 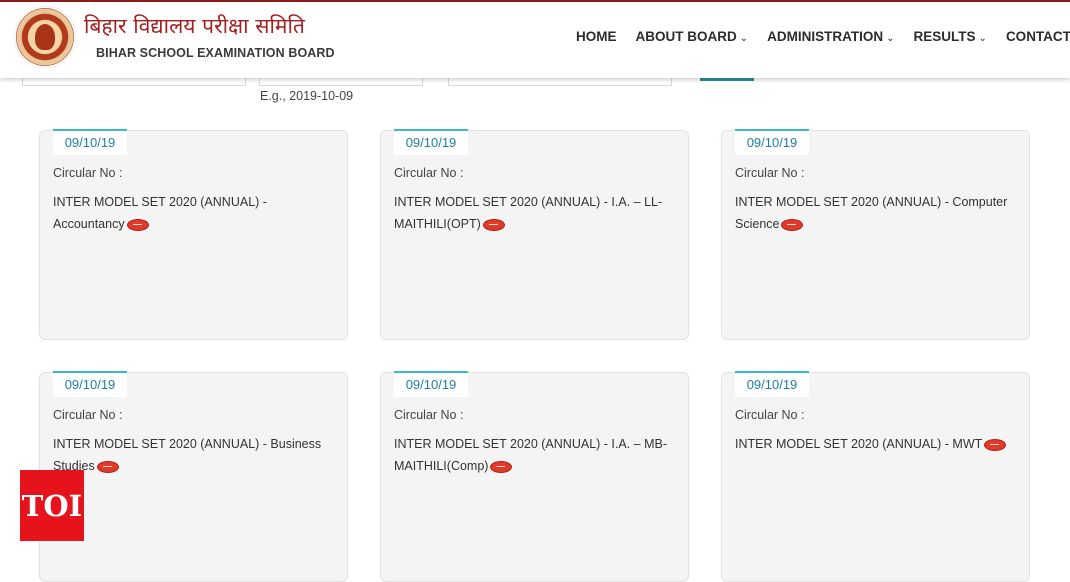 I want to click on nav-contact-us-label: CONTACT US, so click(x=1037, y=36).